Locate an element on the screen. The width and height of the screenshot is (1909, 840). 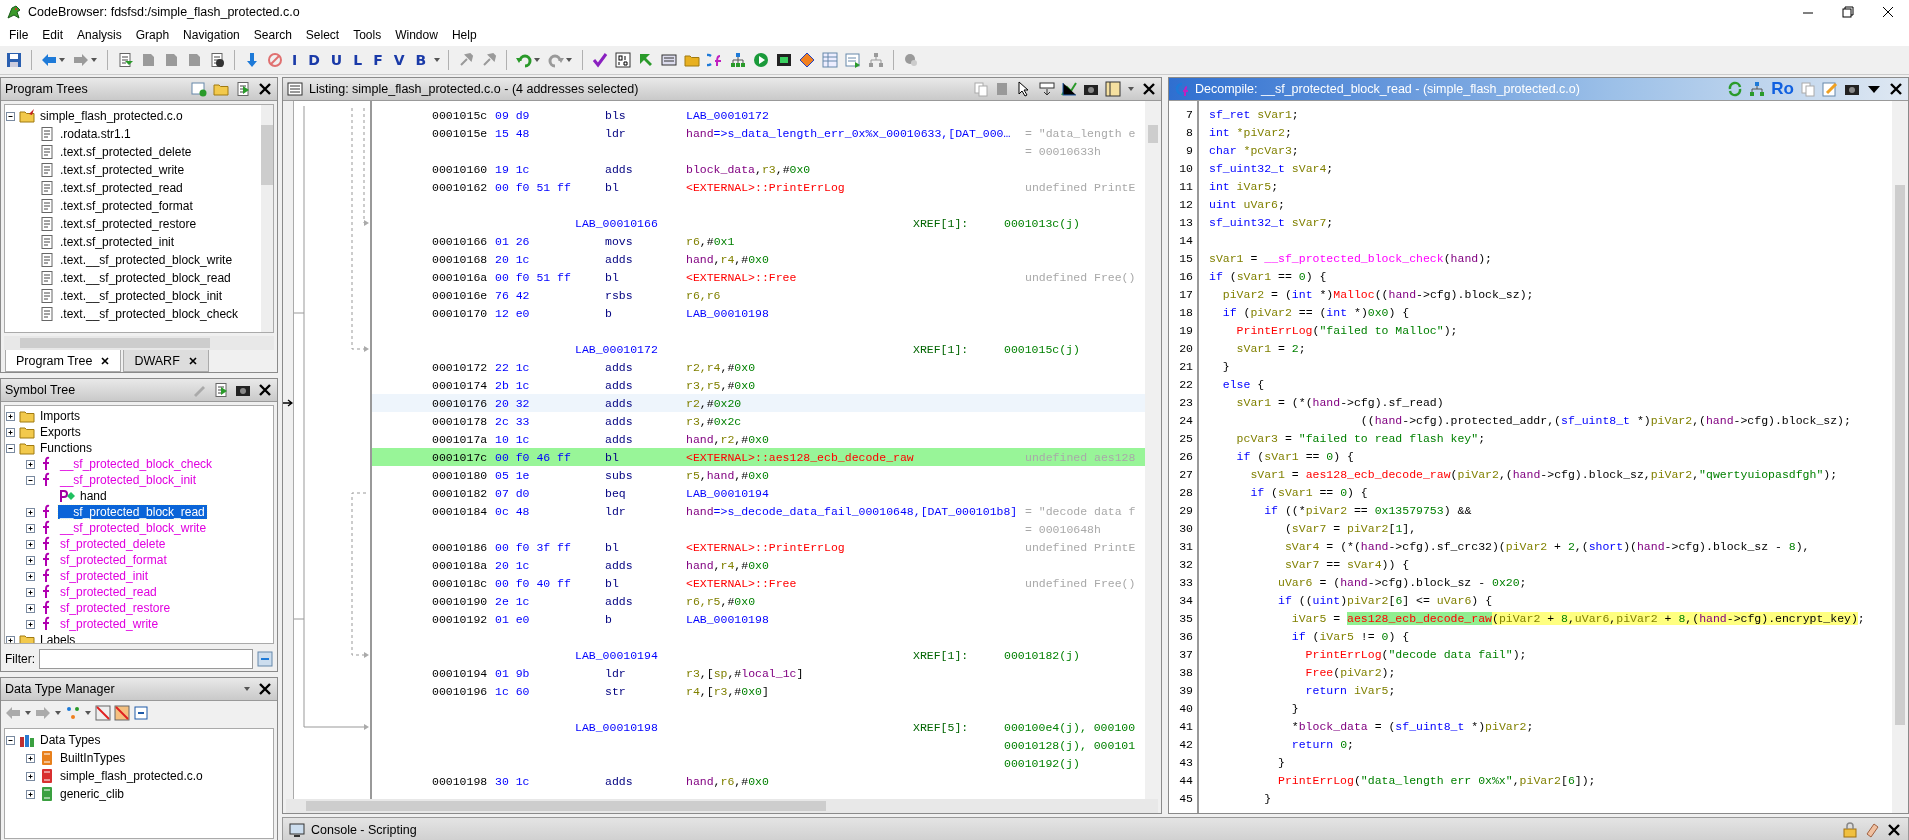
tree-item: .text.sf_protected_restore is located at coordinates (128, 224).